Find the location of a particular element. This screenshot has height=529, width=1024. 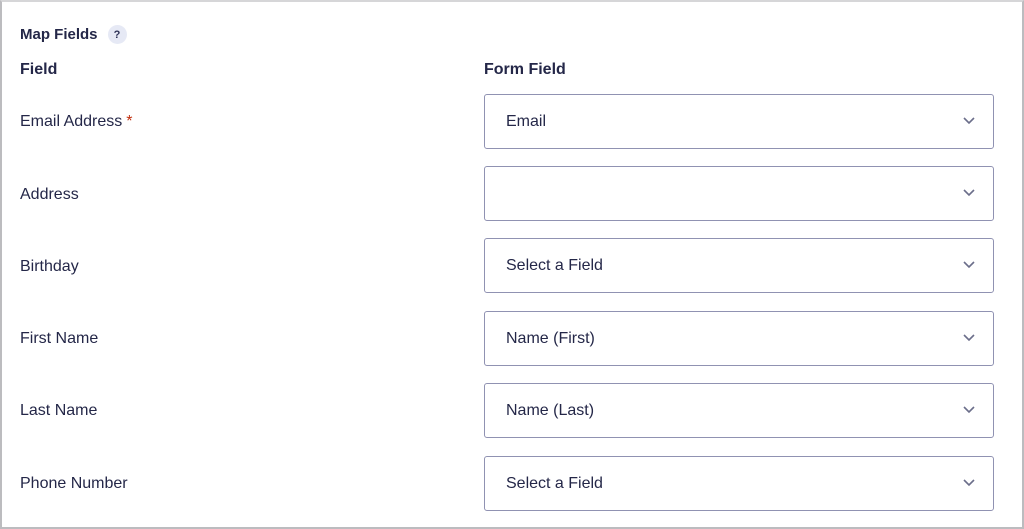

section-title: Map Fields is located at coordinates (59, 34).